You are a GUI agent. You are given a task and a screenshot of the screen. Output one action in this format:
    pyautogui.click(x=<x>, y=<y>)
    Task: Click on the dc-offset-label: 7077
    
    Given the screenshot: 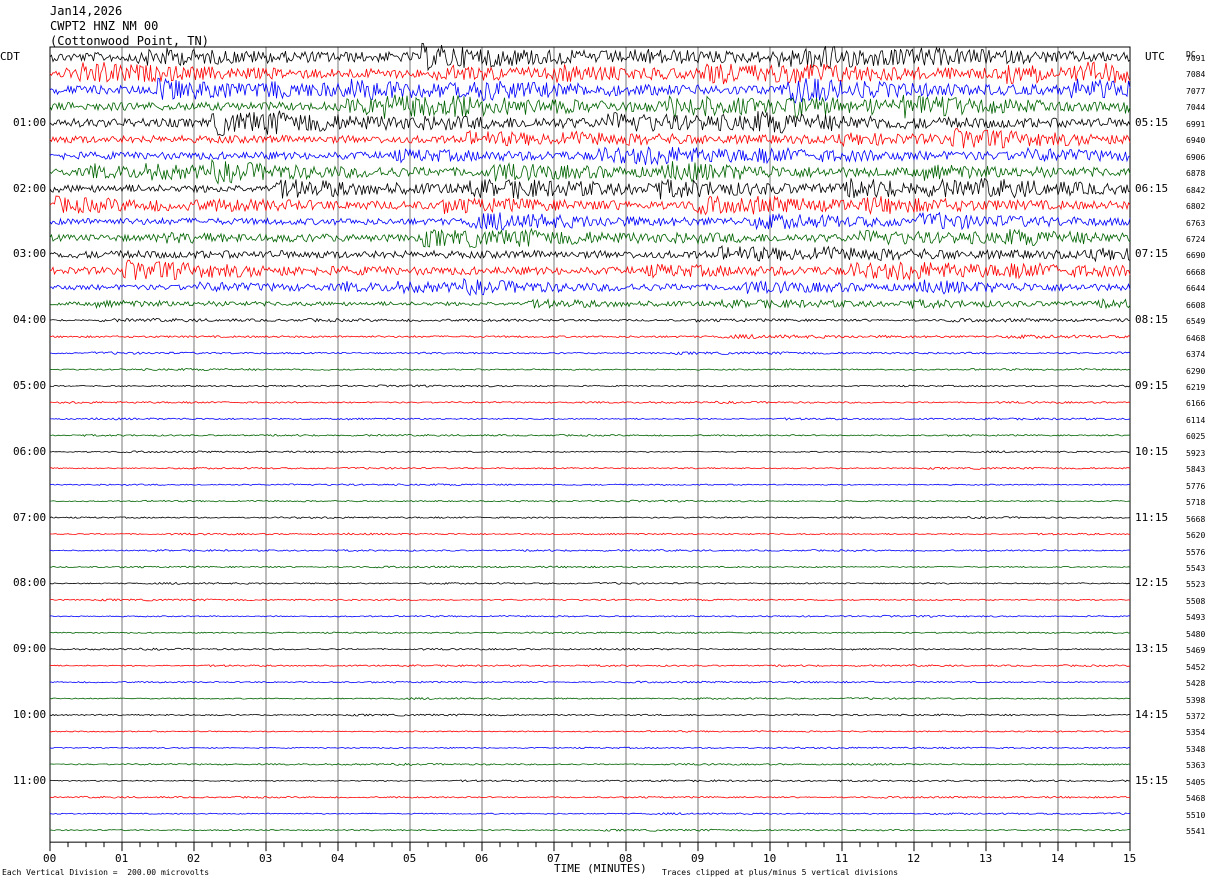 What is the action you would take?
    pyautogui.click(x=1196, y=91)
    